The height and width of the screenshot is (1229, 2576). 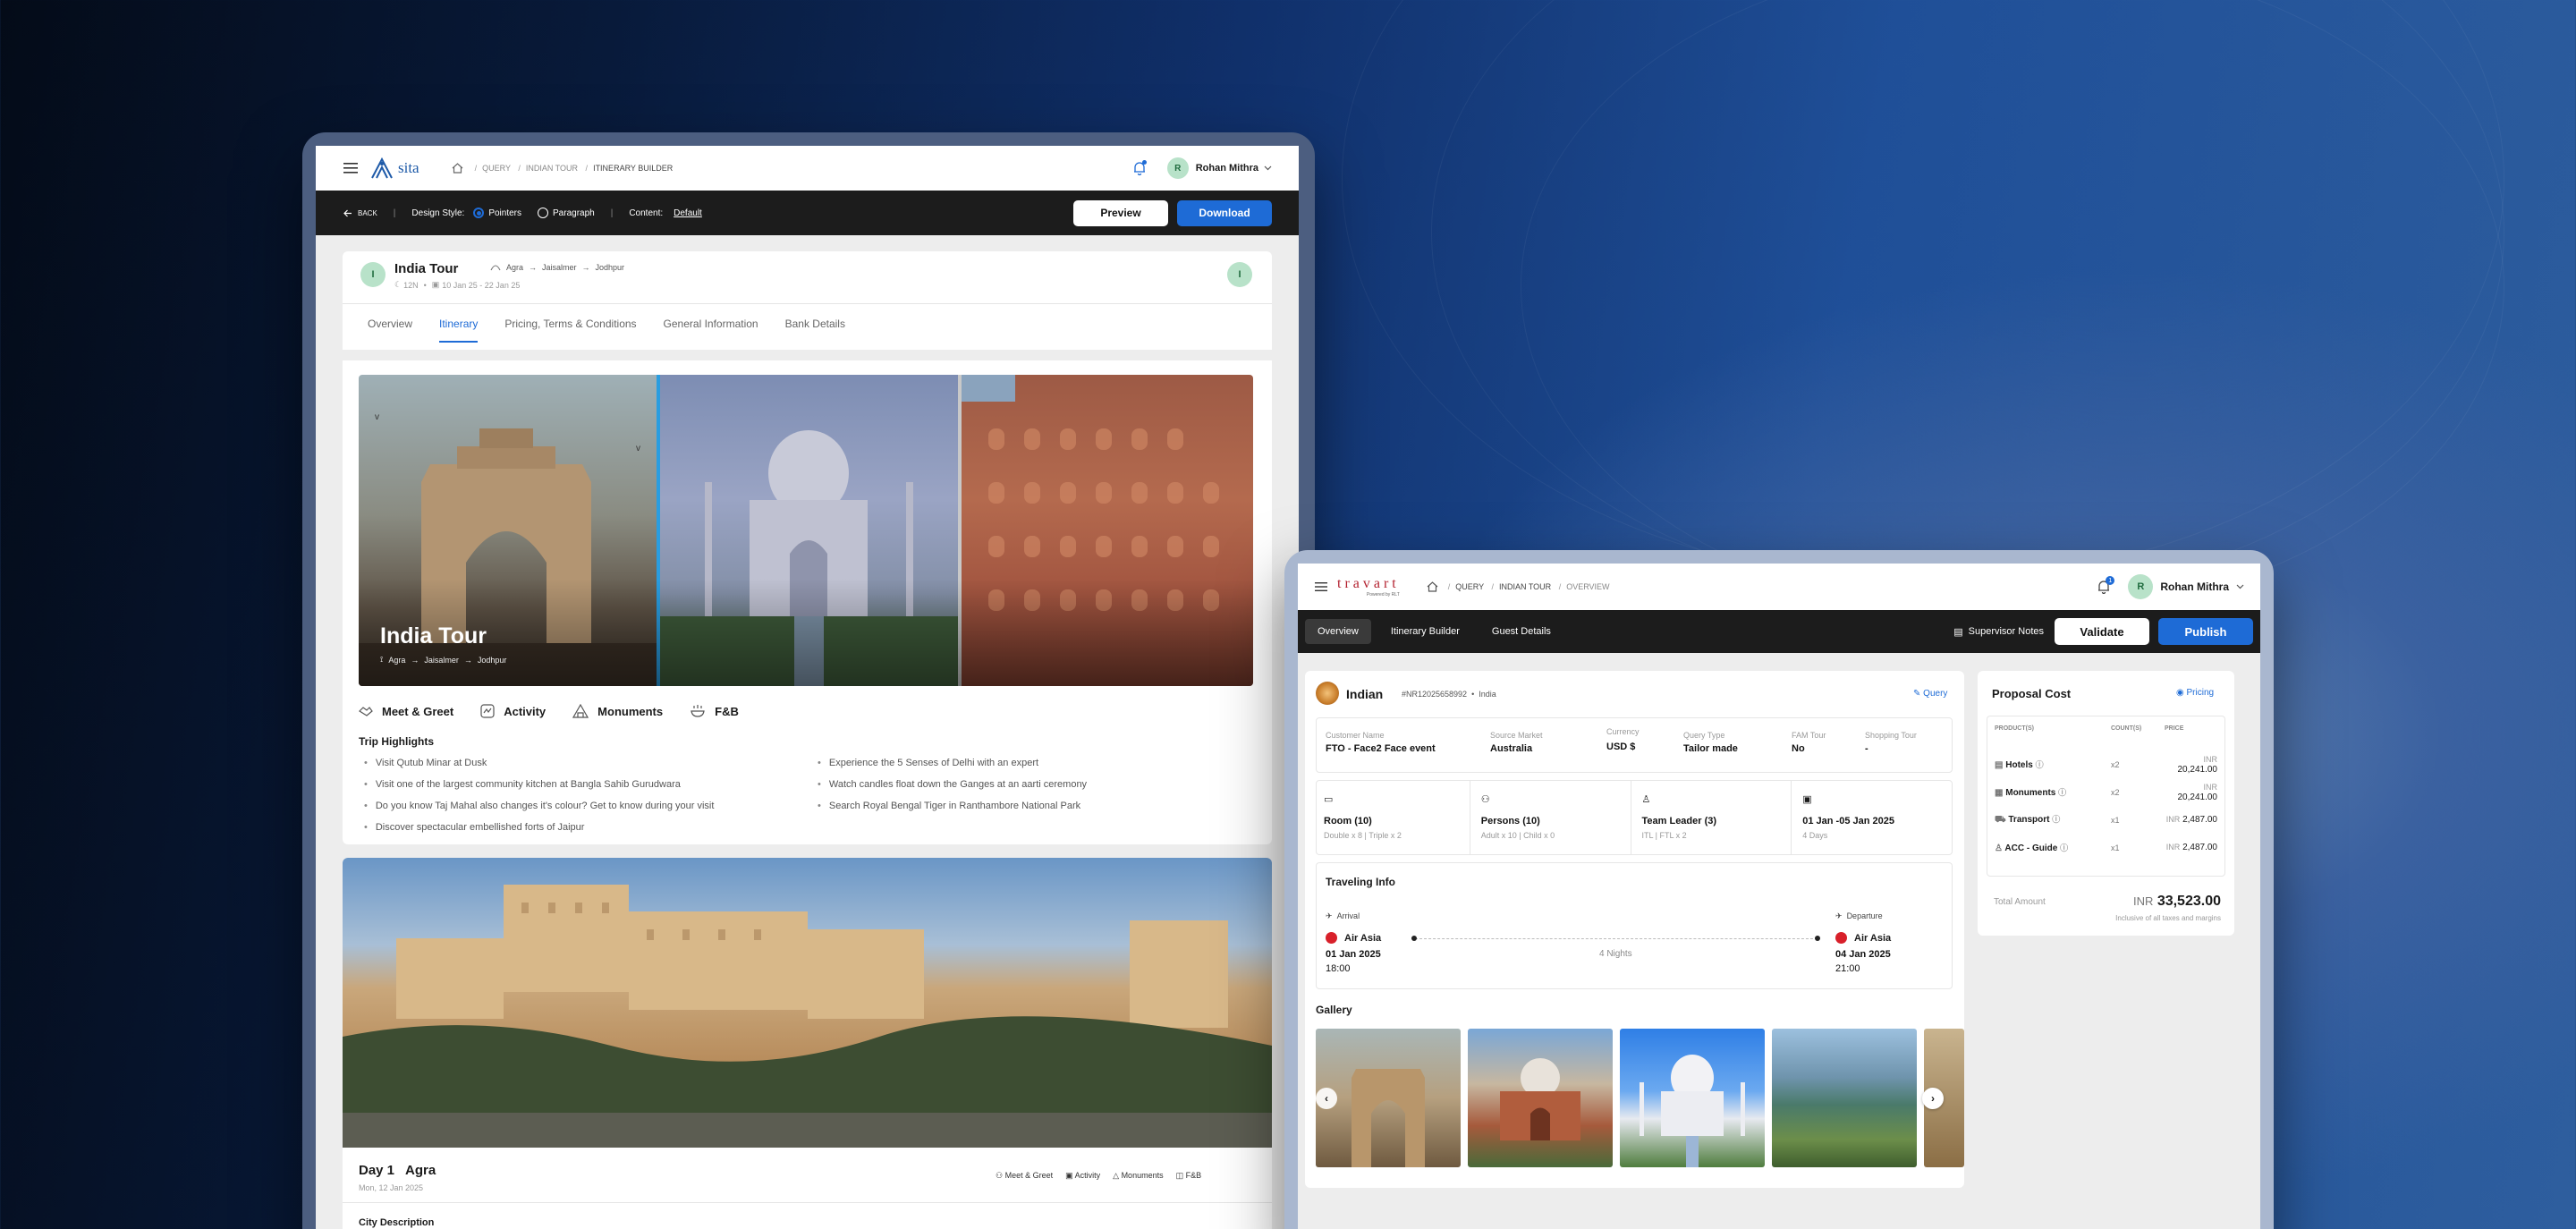 I want to click on plane-landing-icon: ✈, so click(x=1329, y=915).